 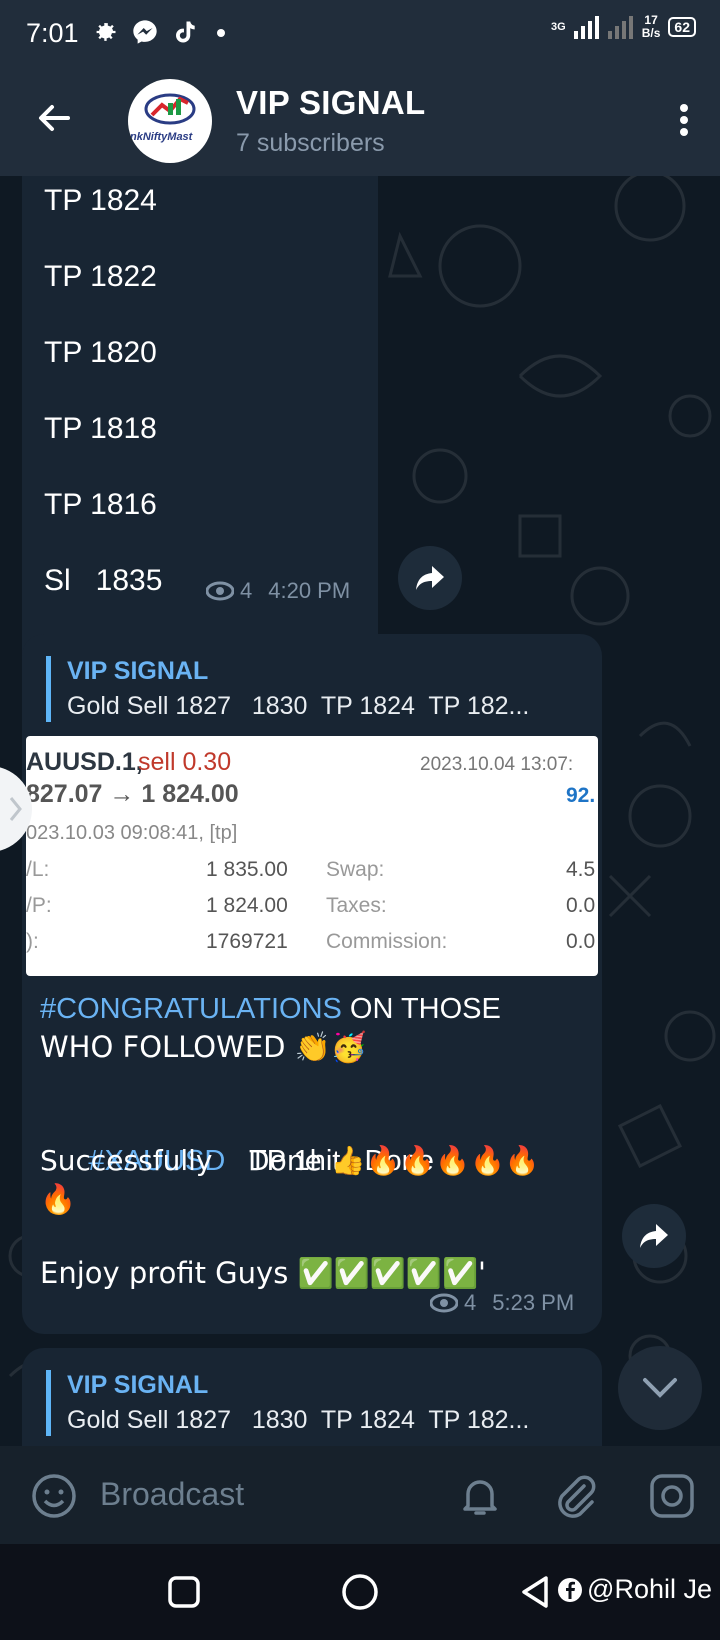 I want to click on status-bar: 7:01 3G 17 B/s 62, so click(x=360, y=33).